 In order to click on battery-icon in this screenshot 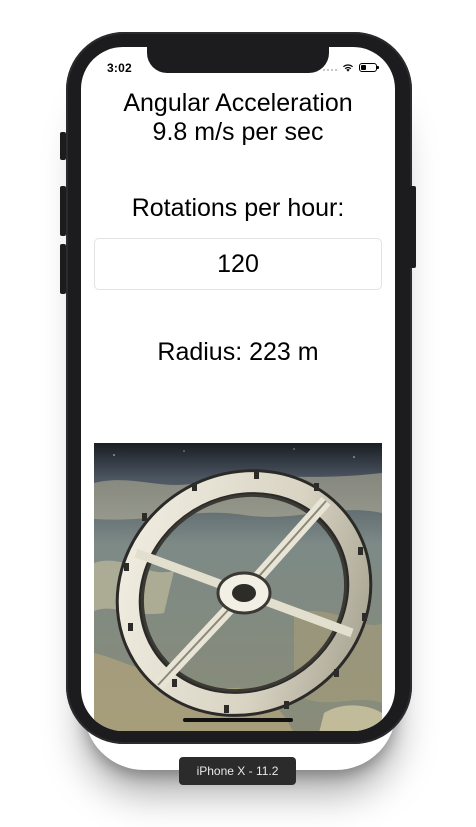, I will do `click(369, 67)`.